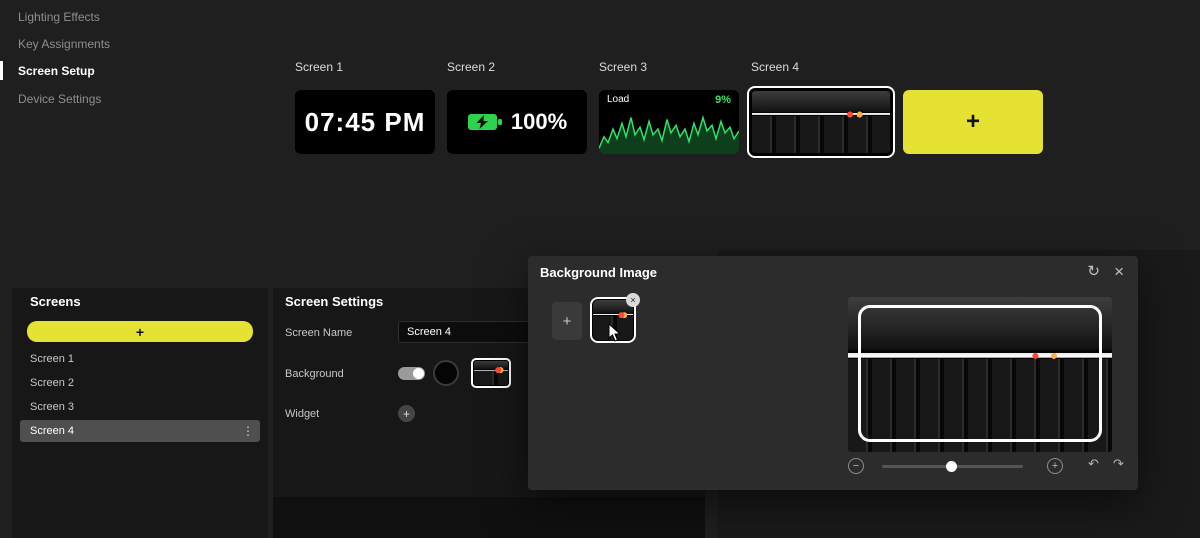  Describe the element at coordinates (669, 134) in the screenshot. I see `load-graph` at that location.